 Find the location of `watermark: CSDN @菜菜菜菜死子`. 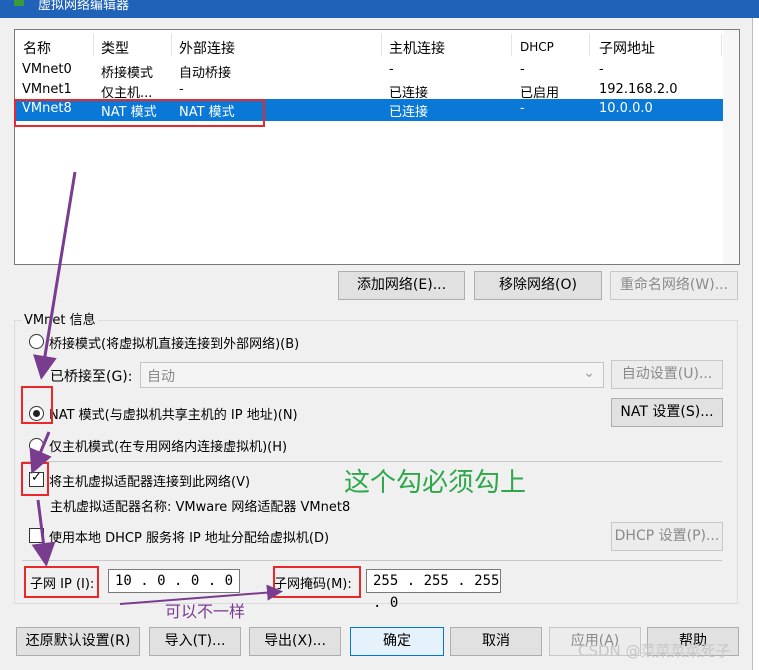

watermark: CSDN @菜菜菜菜死子 is located at coordinates (654, 651).